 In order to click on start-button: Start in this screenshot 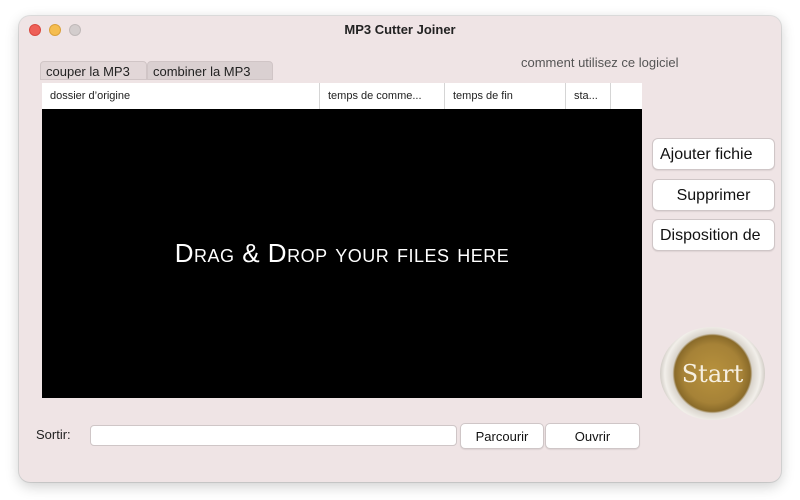, I will do `click(712, 373)`.